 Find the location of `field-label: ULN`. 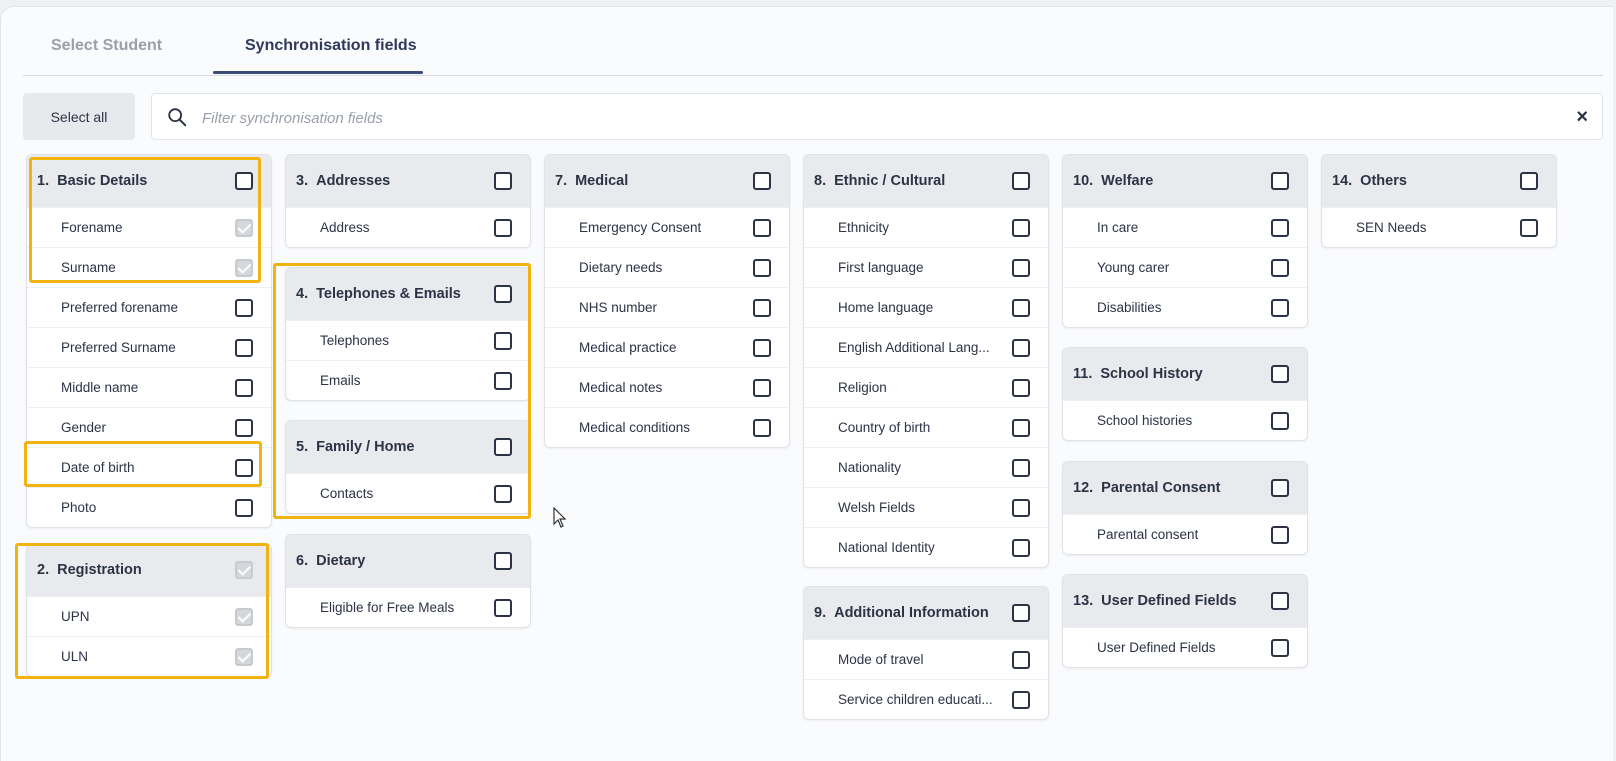

field-label: ULN is located at coordinates (75, 656).